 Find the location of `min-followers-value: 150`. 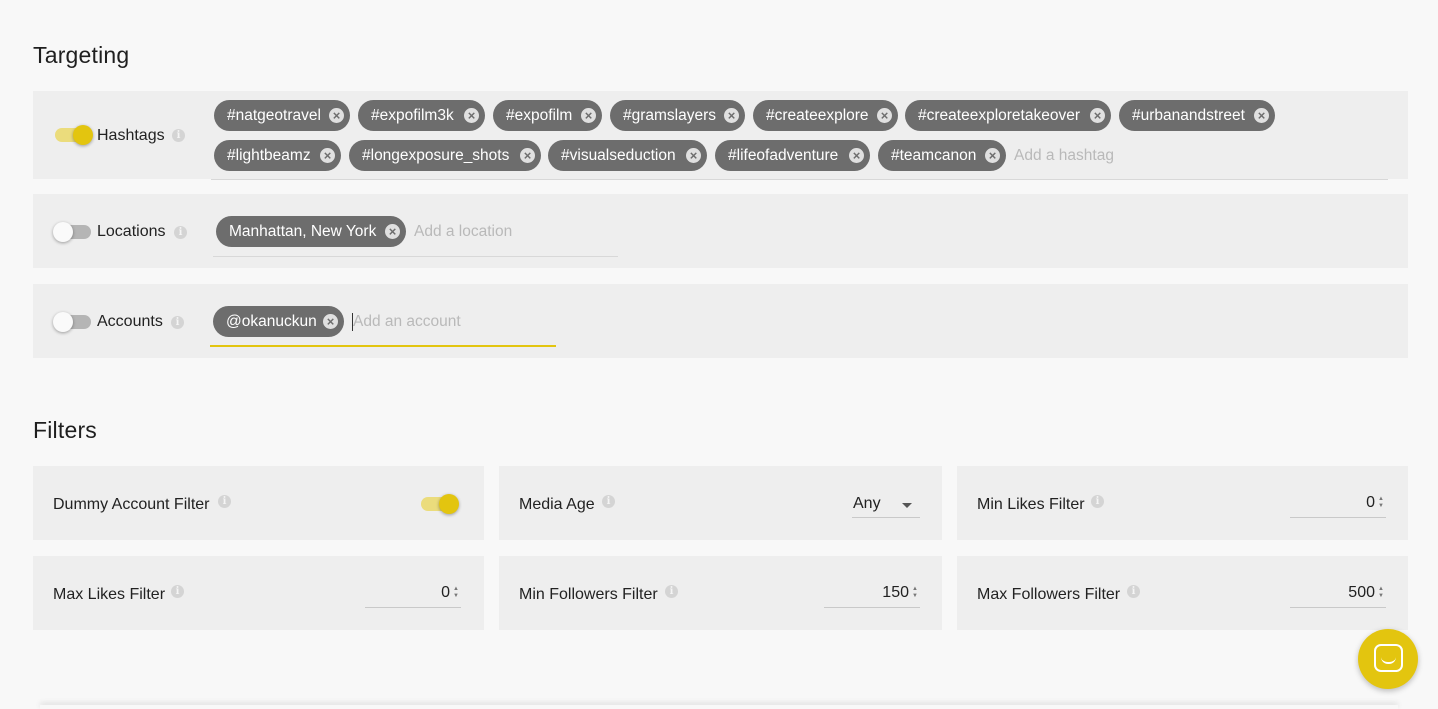

min-followers-value: 150 is located at coordinates (895, 592).